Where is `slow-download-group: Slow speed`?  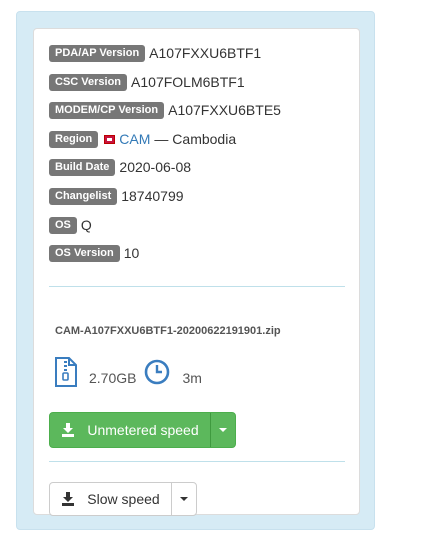
slow-download-group: Slow speed is located at coordinates (123, 499).